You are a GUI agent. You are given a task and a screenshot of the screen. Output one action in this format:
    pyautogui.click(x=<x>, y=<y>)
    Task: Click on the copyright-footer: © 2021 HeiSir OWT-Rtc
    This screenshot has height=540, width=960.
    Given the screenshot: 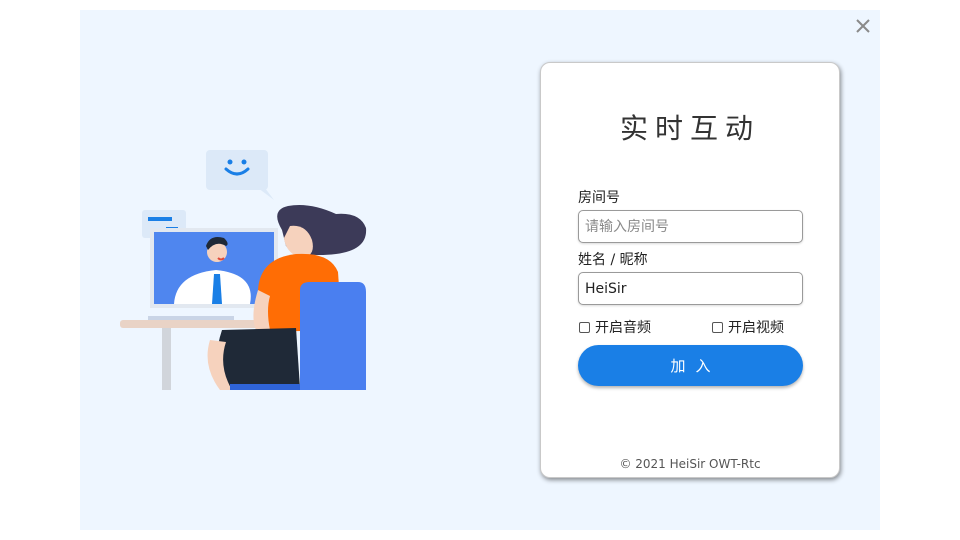 What is the action you would take?
    pyautogui.click(x=690, y=464)
    